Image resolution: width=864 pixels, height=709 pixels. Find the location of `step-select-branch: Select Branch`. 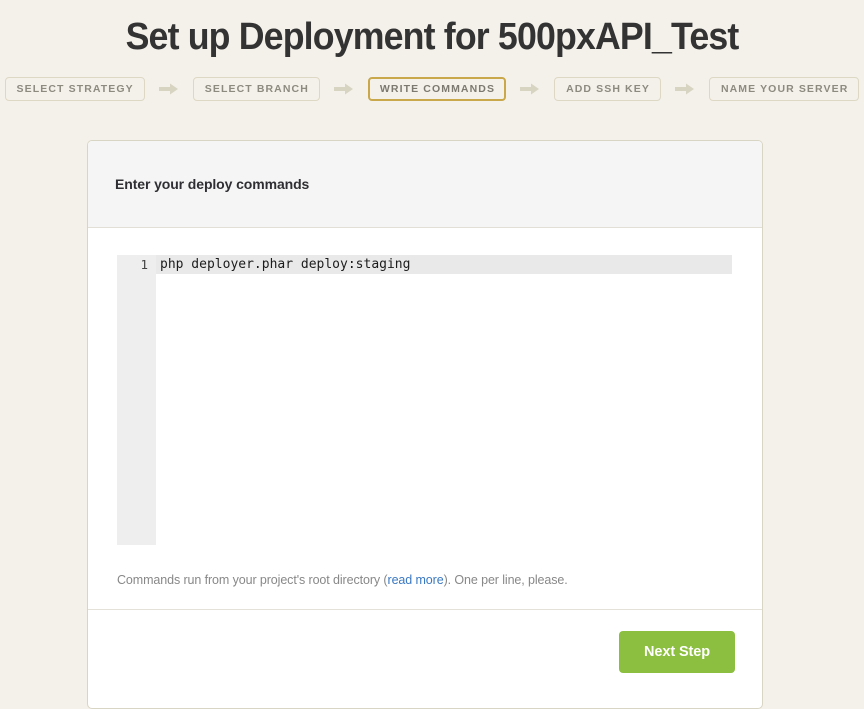

step-select-branch: Select Branch is located at coordinates (256, 89).